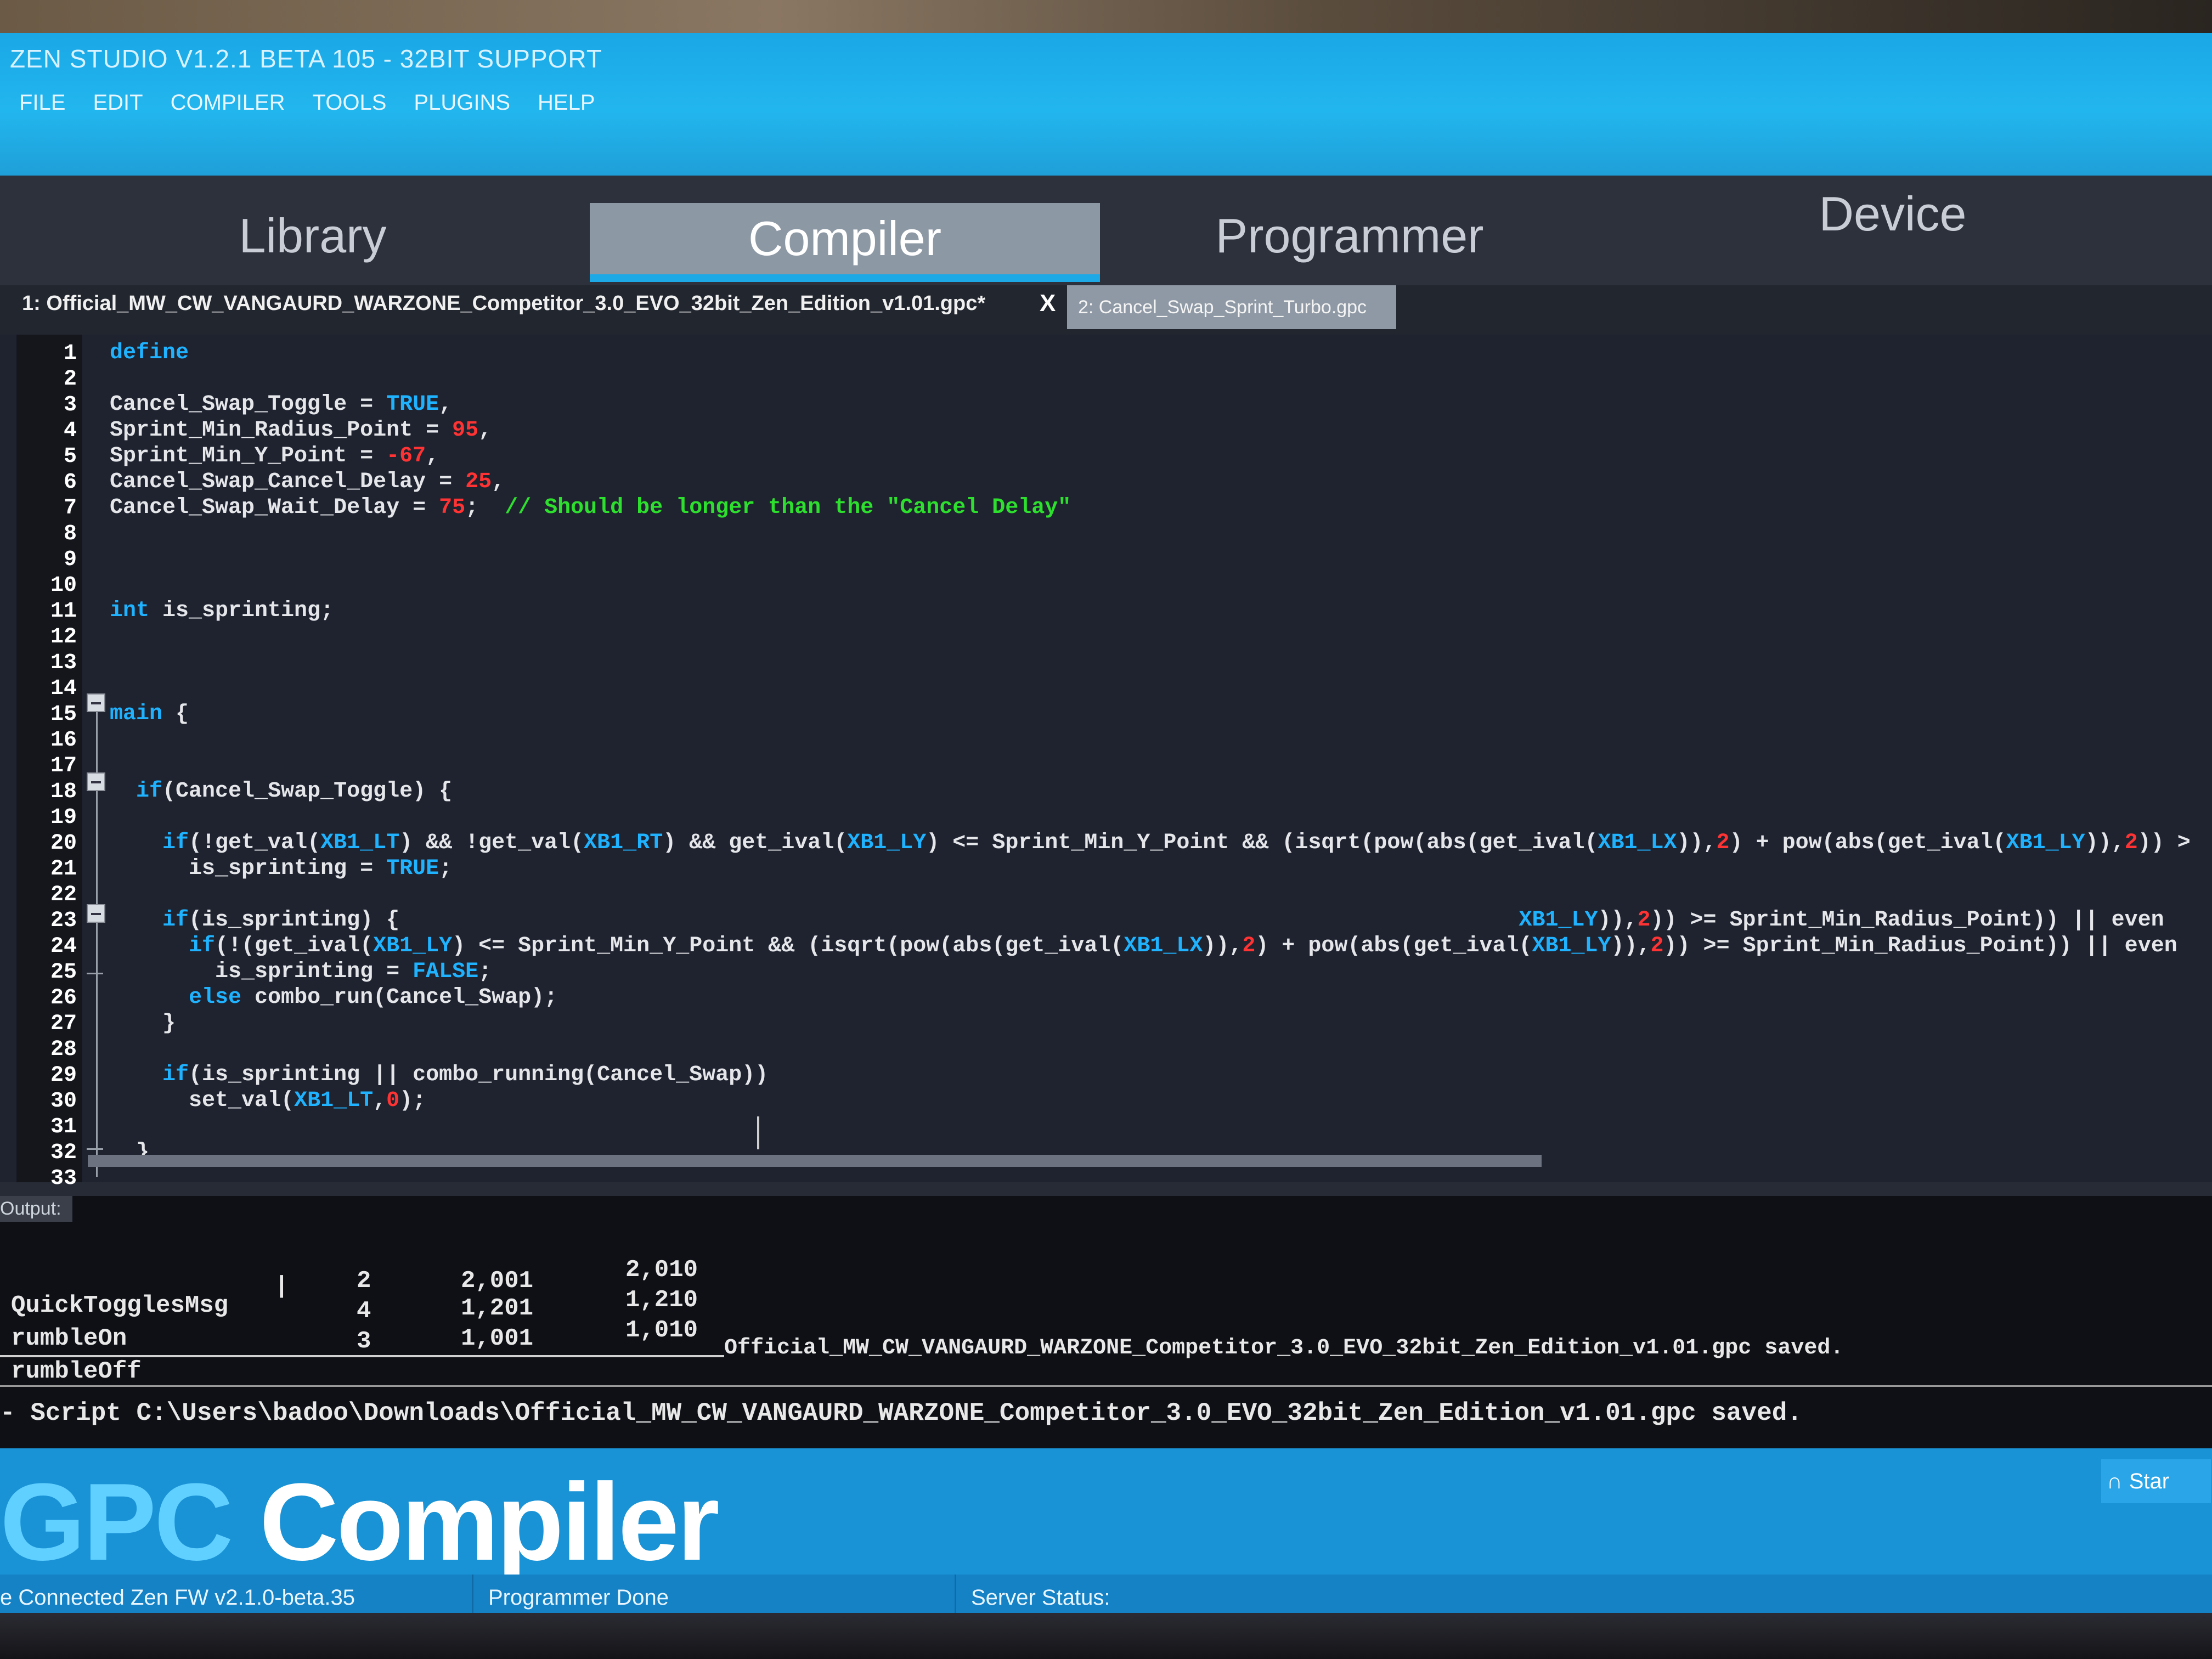 The image size is (2212, 1659). I want to click on code-line: Sprint_Min_Y_Point = -67,, so click(274, 456).